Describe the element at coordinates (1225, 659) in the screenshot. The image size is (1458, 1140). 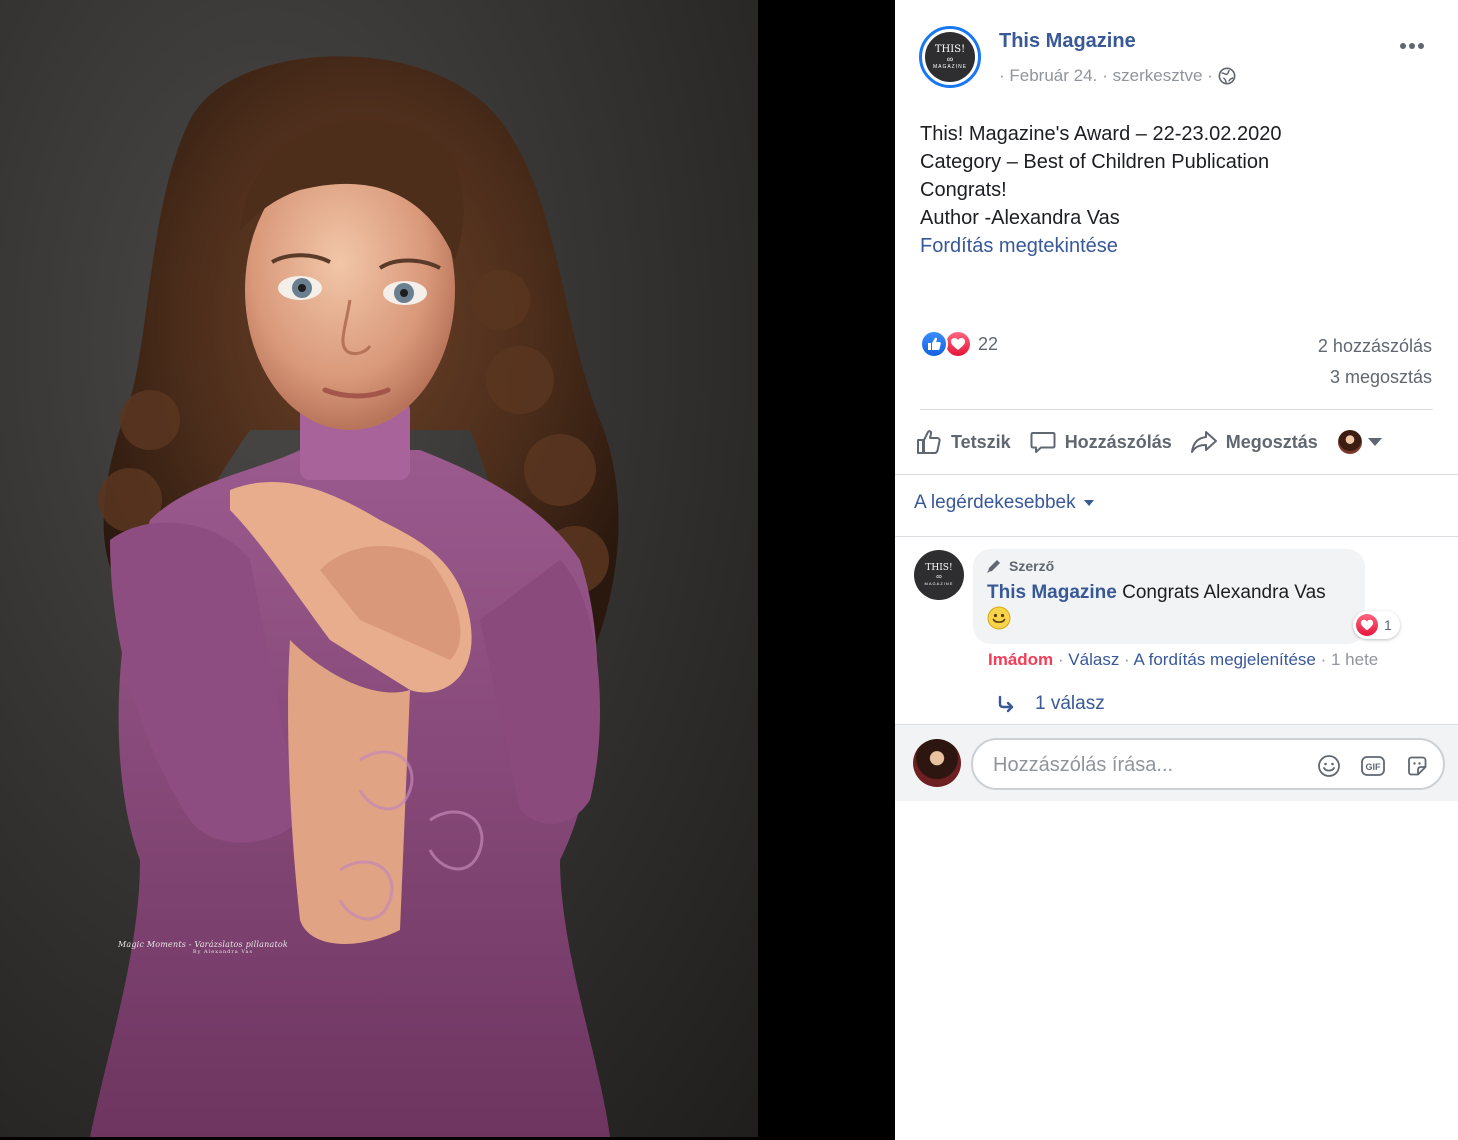
I see `show-translation-link: A fordítás megjelenítése` at that location.